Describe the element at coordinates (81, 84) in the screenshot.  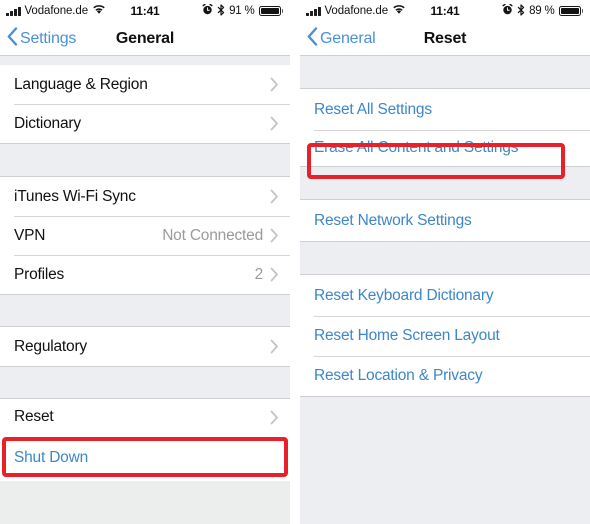
I see `row-label: Language & Region` at that location.